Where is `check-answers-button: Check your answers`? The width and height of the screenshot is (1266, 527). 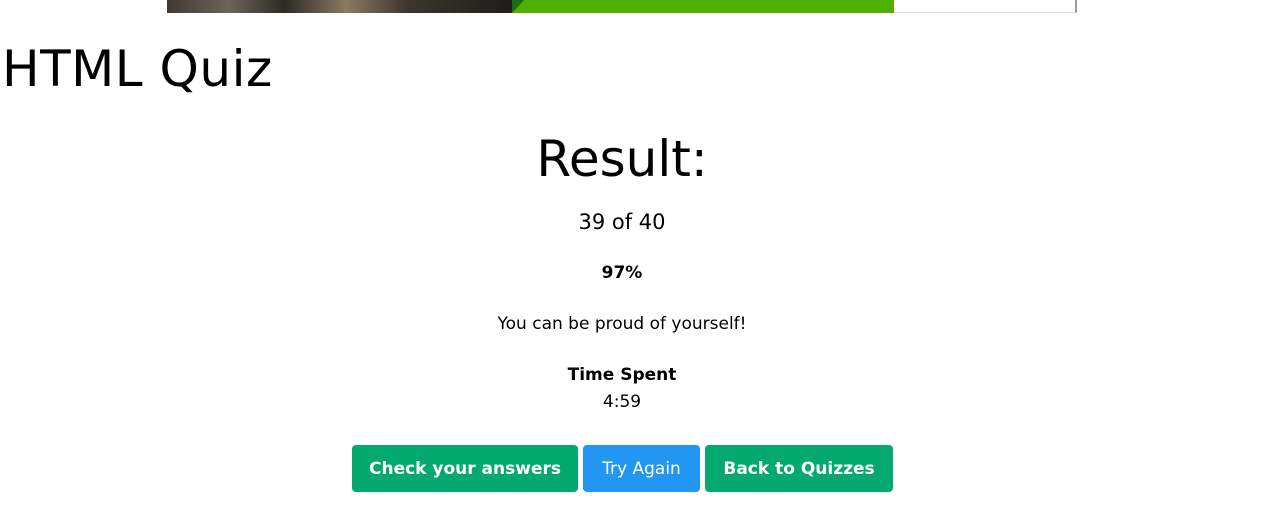
check-answers-button: Check your answers is located at coordinates (465, 468).